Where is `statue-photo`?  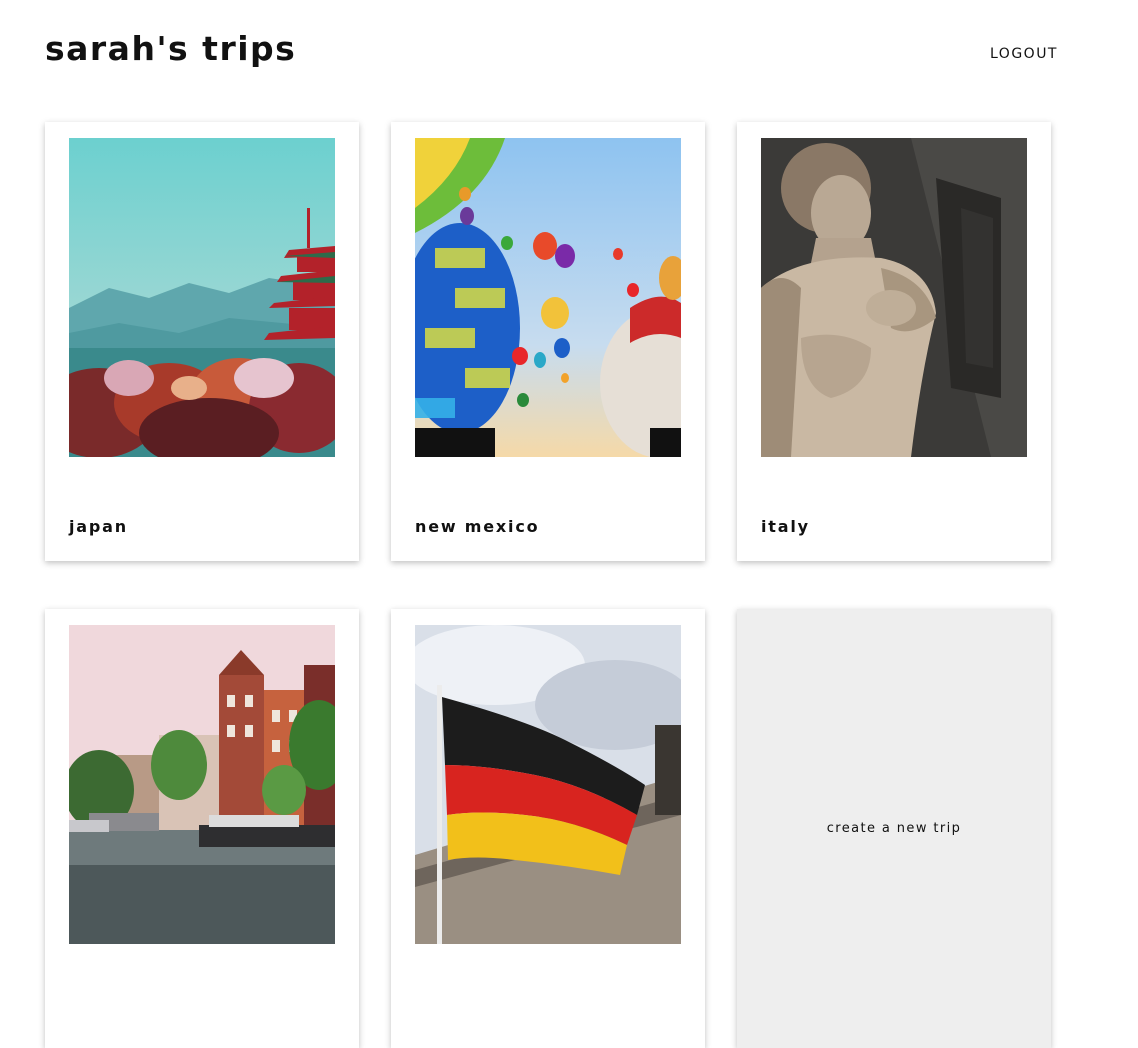 statue-photo is located at coordinates (894, 297).